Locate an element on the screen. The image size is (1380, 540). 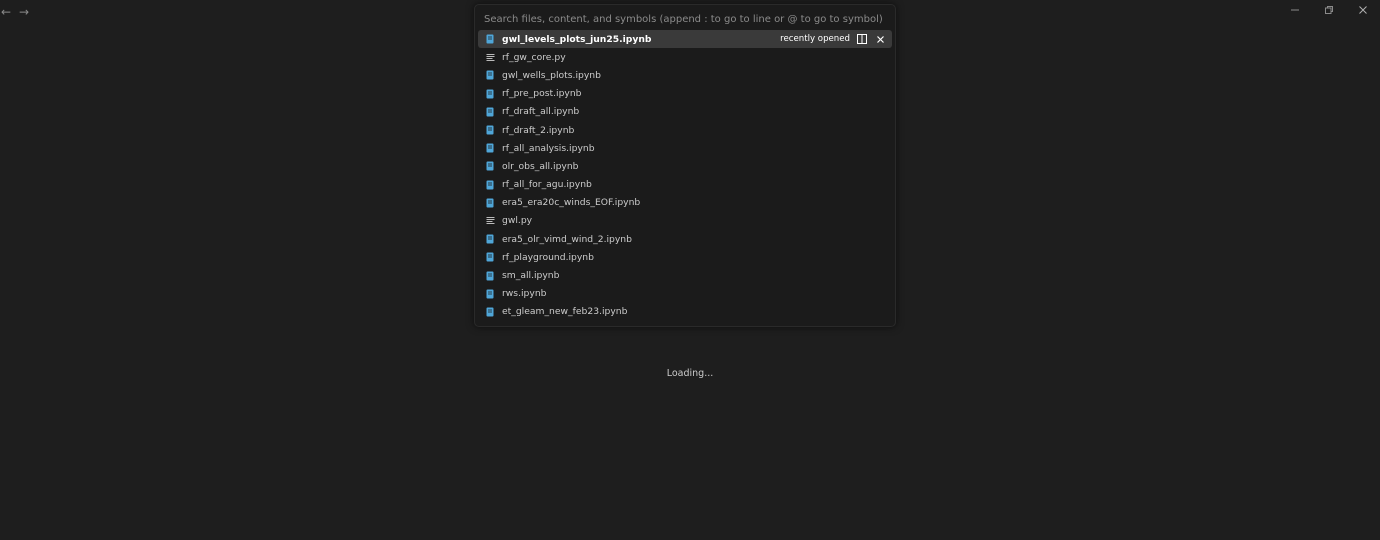
result-label: rf_all_analysis.ipynb is located at coordinates (548, 148).